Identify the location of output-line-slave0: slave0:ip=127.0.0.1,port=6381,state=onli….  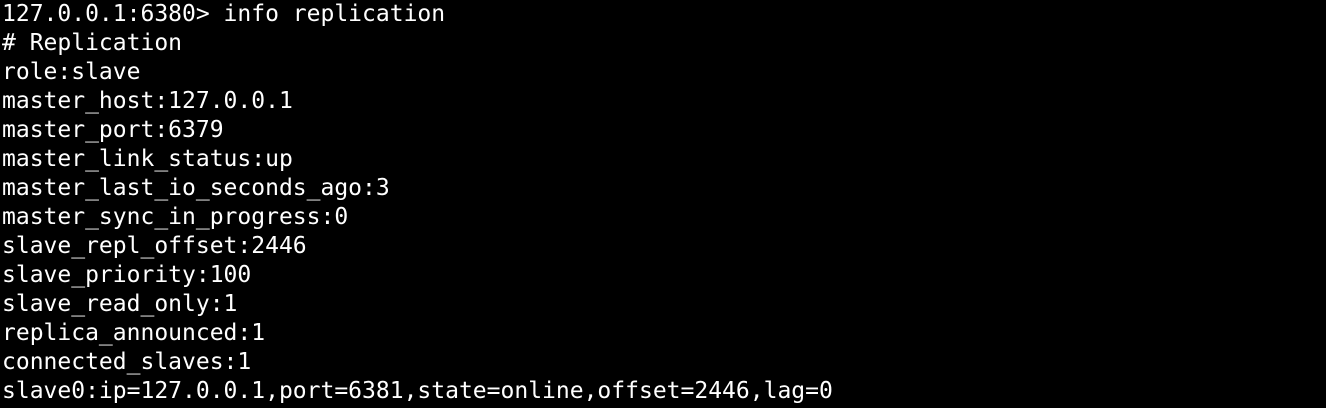
(417, 391).